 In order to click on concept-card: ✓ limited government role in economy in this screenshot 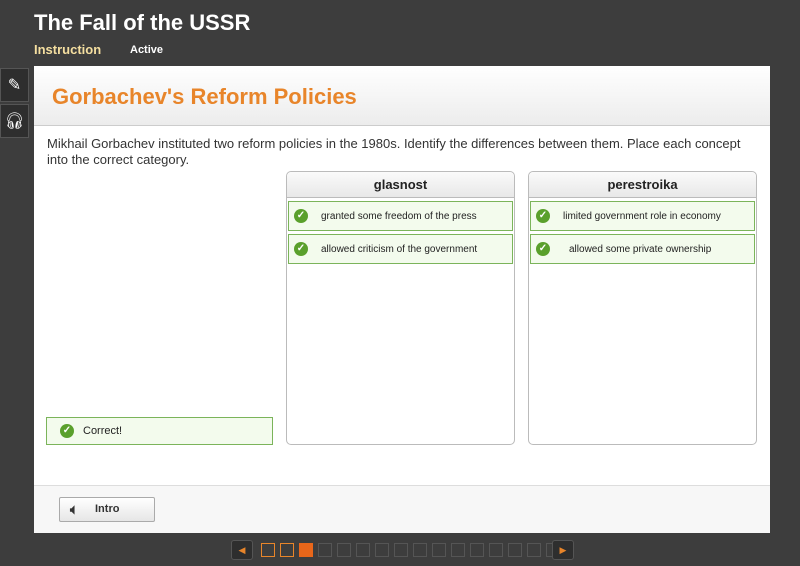, I will do `click(642, 216)`.